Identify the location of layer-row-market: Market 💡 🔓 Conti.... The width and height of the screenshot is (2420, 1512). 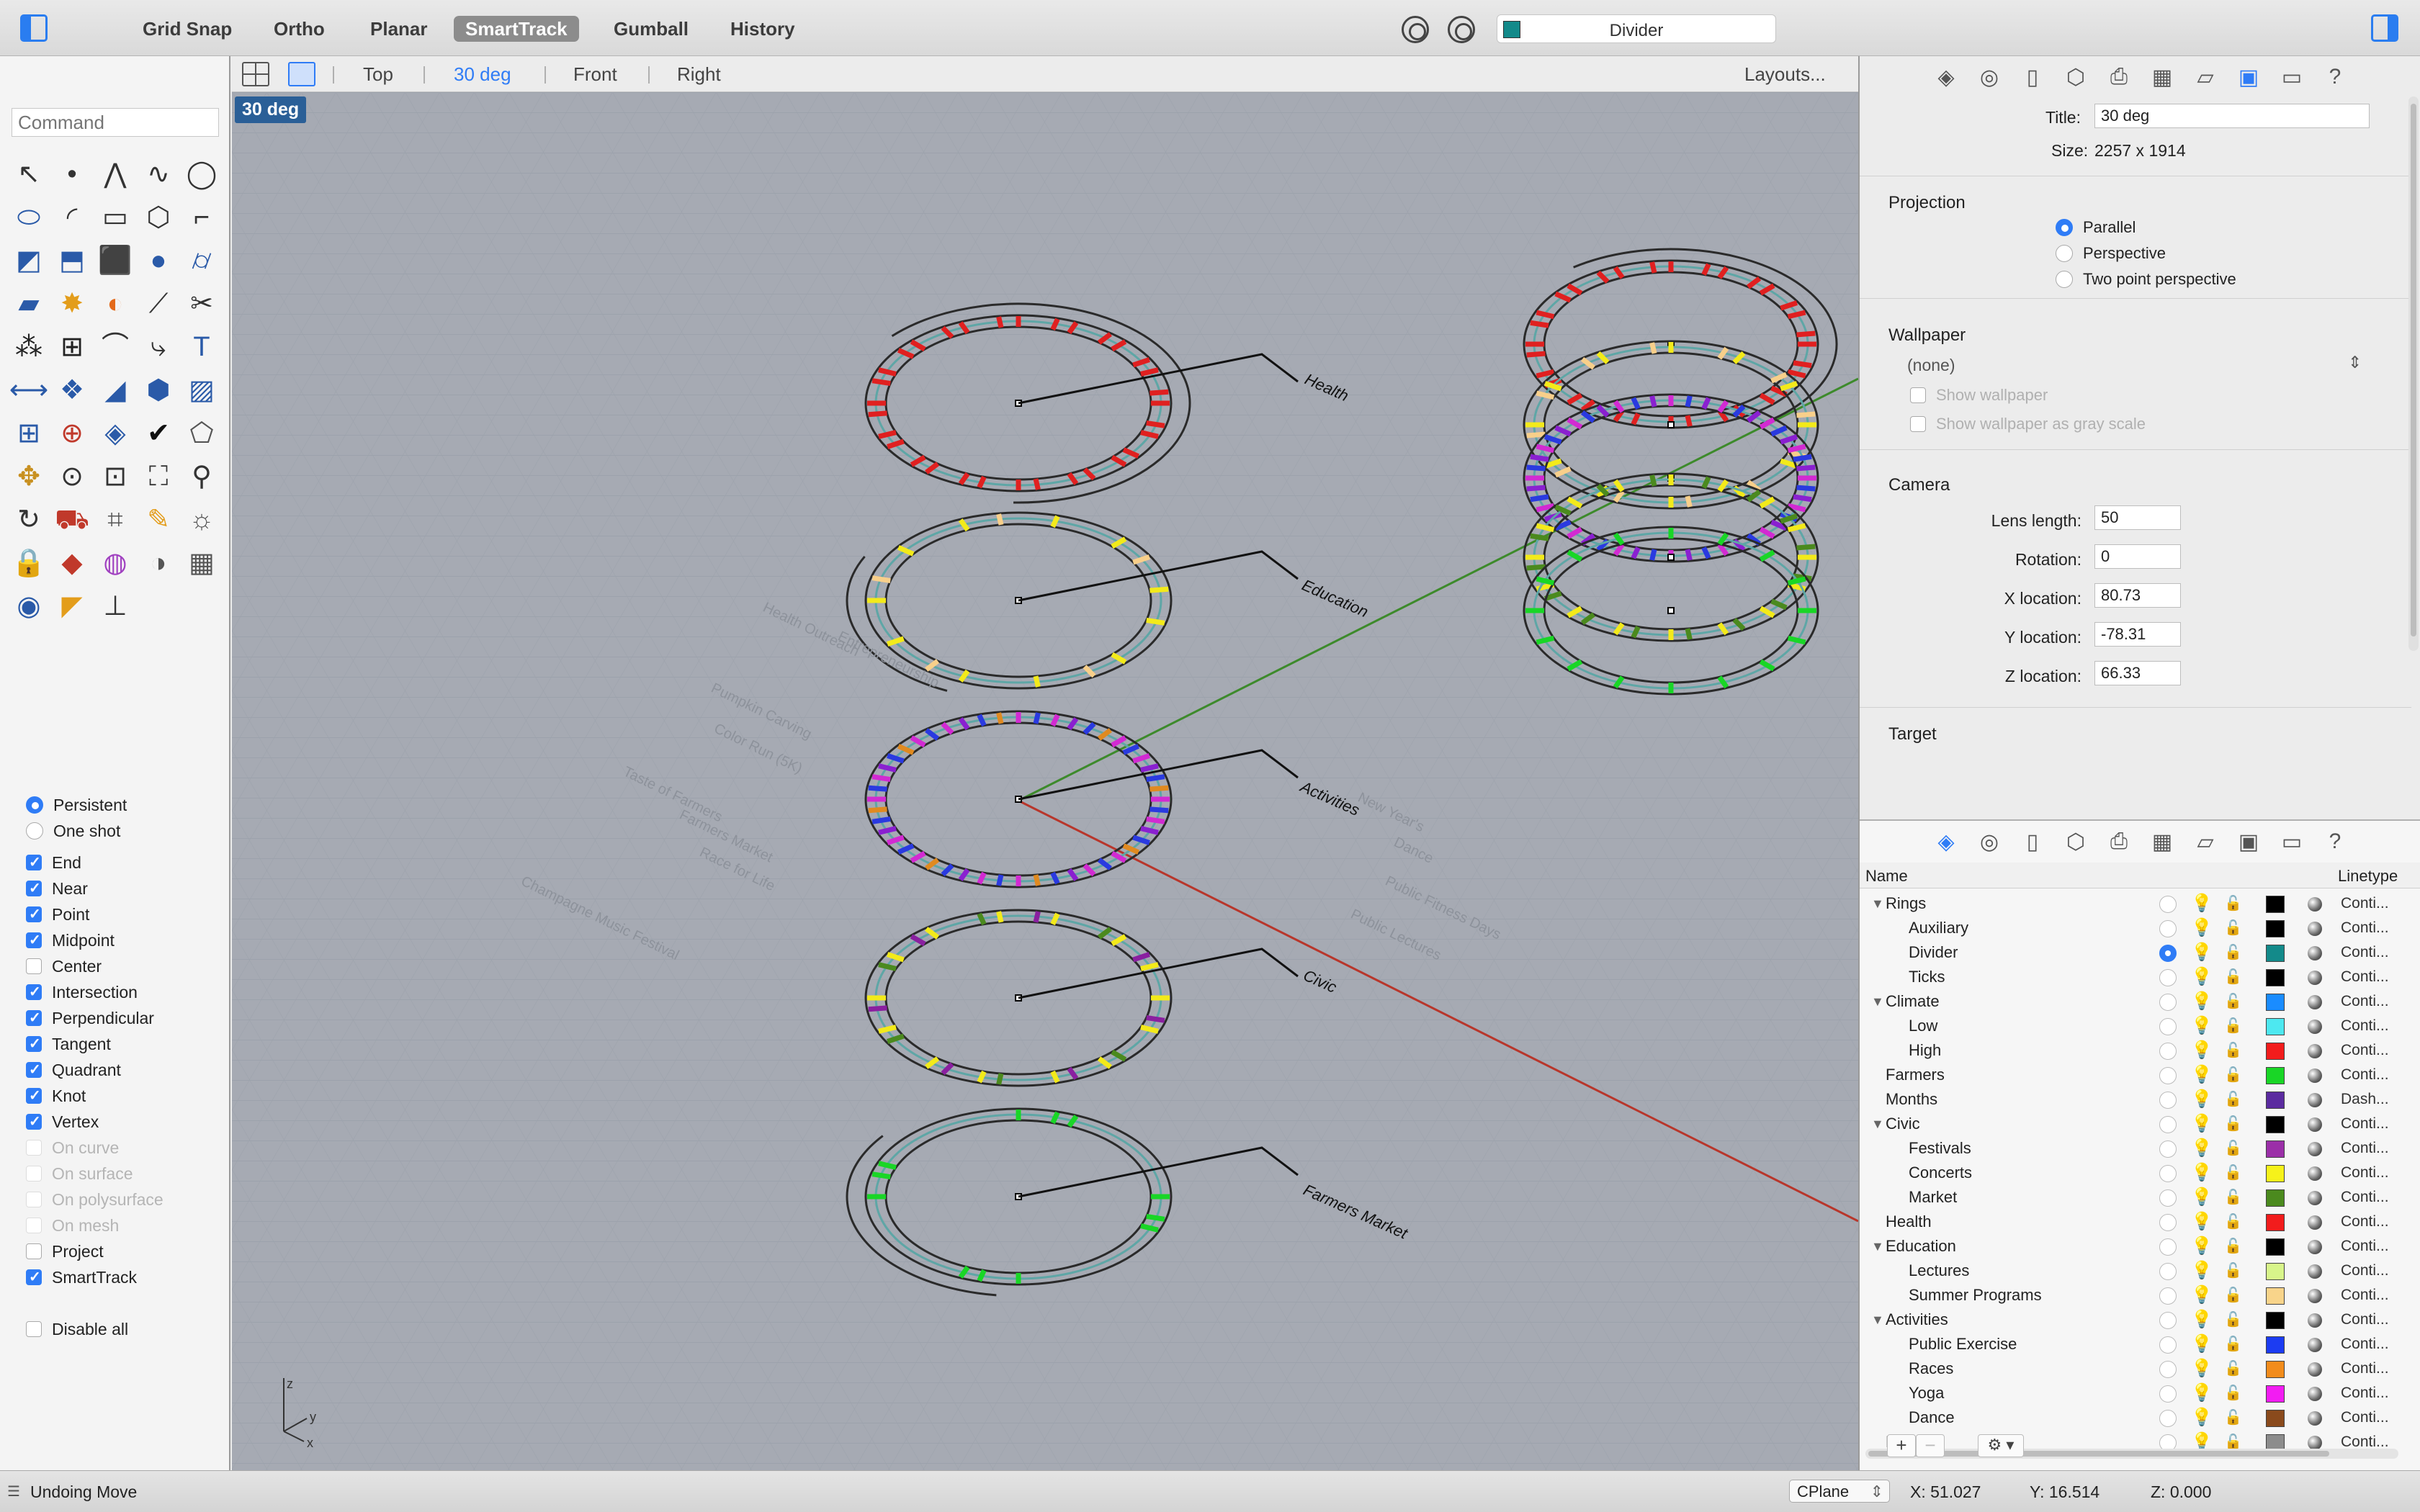
(2133, 1197).